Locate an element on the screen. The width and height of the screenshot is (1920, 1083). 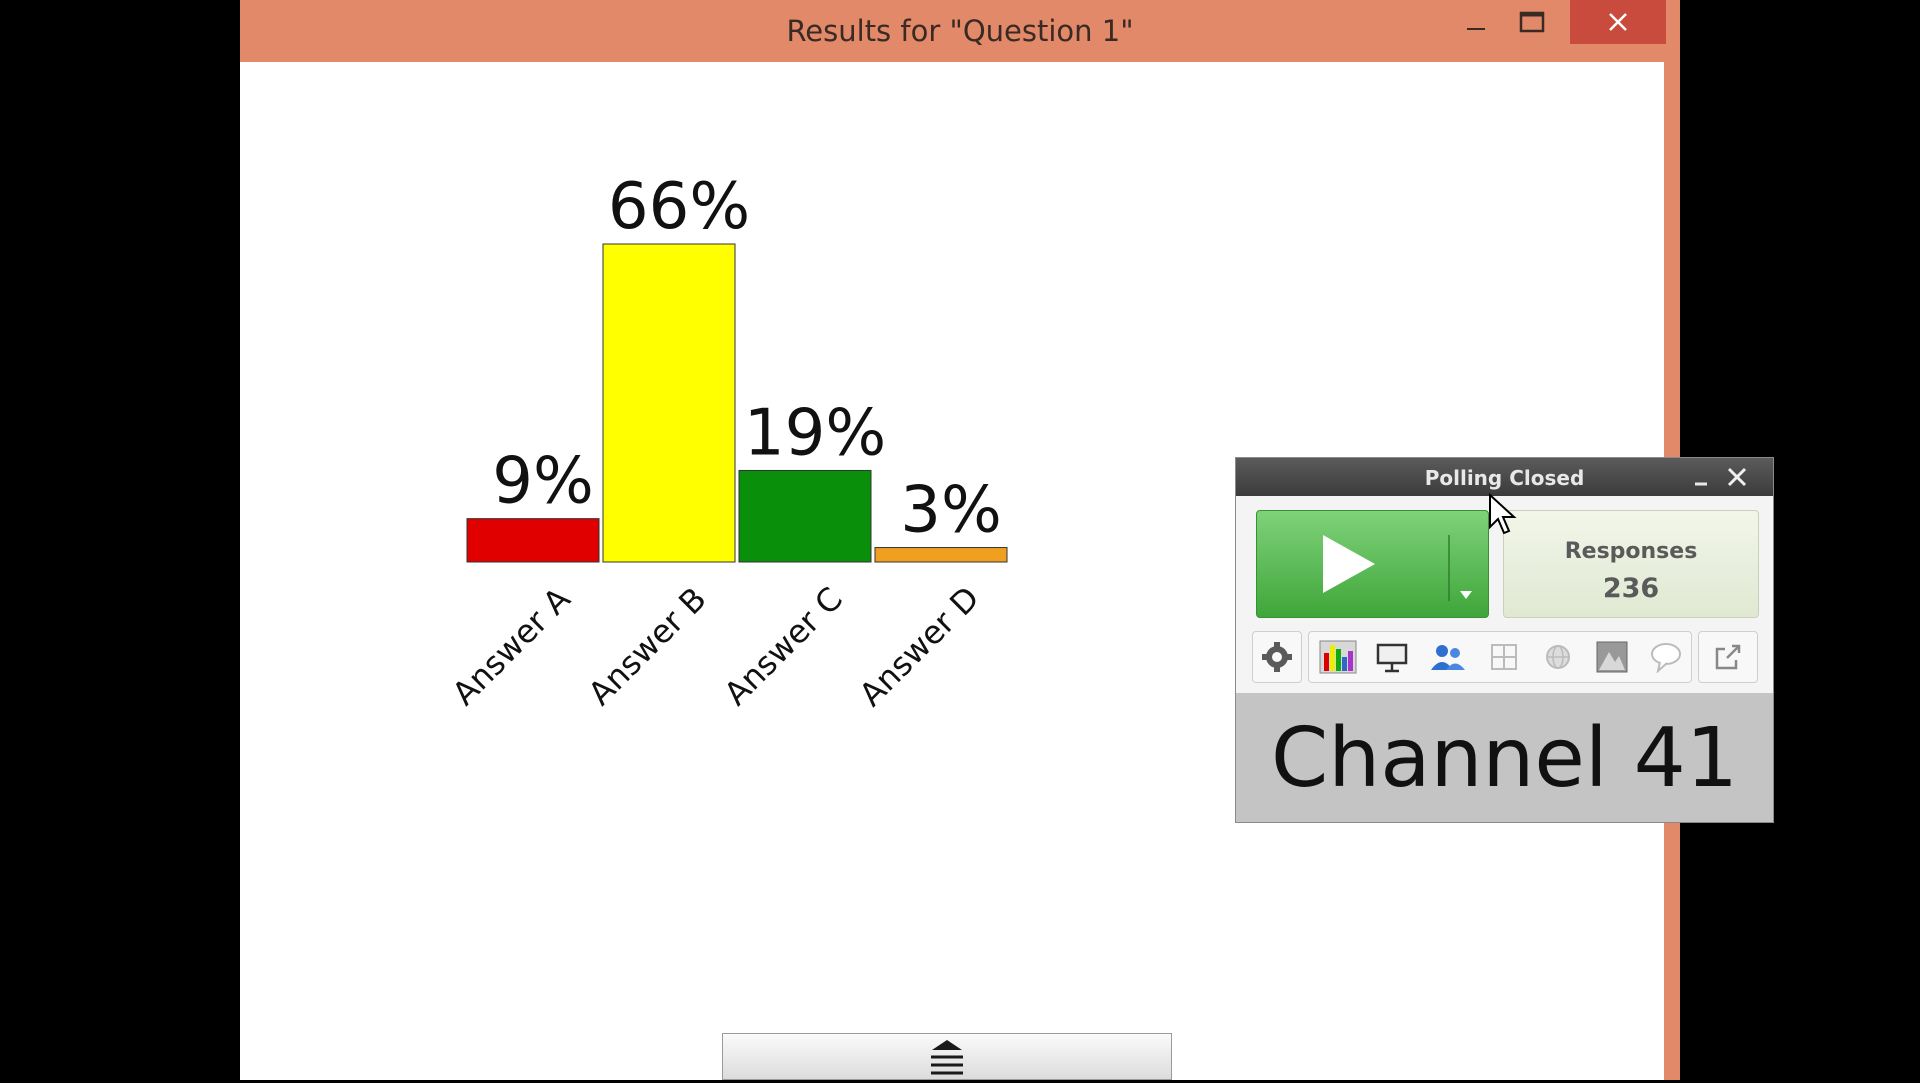
grid-view-button is located at coordinates (1504, 657).